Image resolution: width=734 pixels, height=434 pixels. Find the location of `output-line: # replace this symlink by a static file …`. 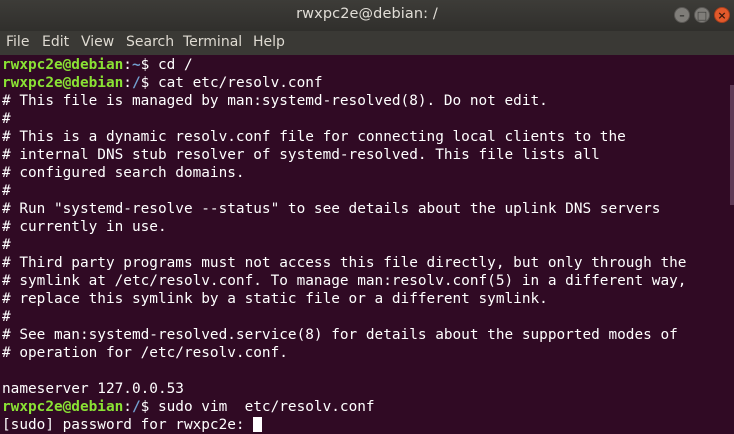

output-line: # replace this symlink by a static file … is located at coordinates (275, 299).